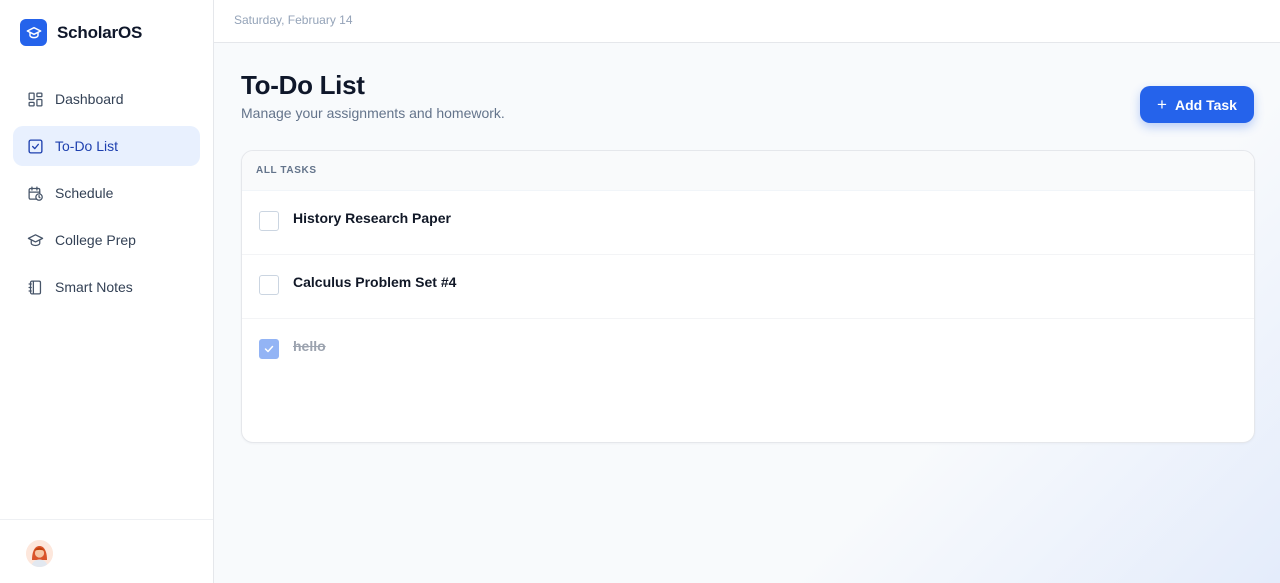 The width and height of the screenshot is (1280, 583). I want to click on sidebar-item-college-prep: College Prep, so click(106, 240).